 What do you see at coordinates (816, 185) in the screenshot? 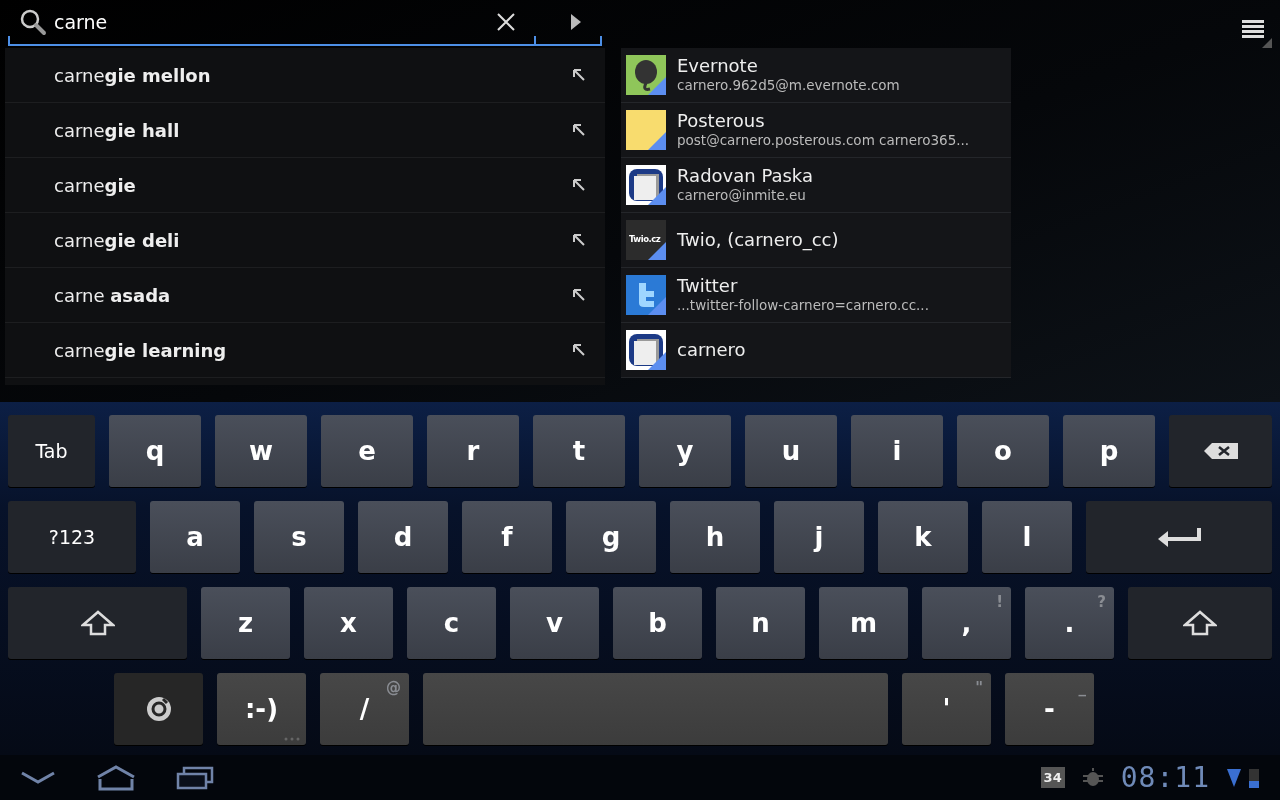
I see `contact-item: Radovan Paska carnero@inmite.eu` at bounding box center [816, 185].